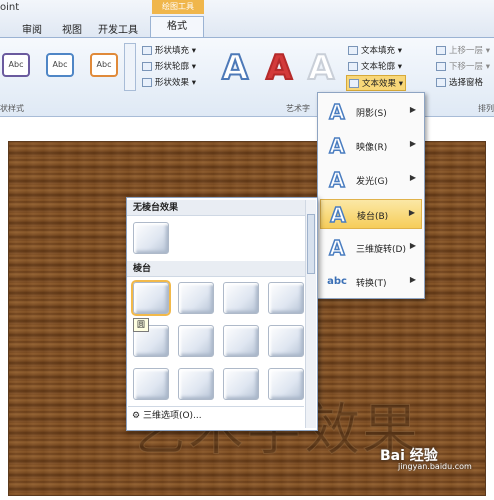 The height and width of the screenshot is (500, 494). Describe the element at coordinates (32, 28) in the screenshot. I see `tab-review: 审阅` at that location.